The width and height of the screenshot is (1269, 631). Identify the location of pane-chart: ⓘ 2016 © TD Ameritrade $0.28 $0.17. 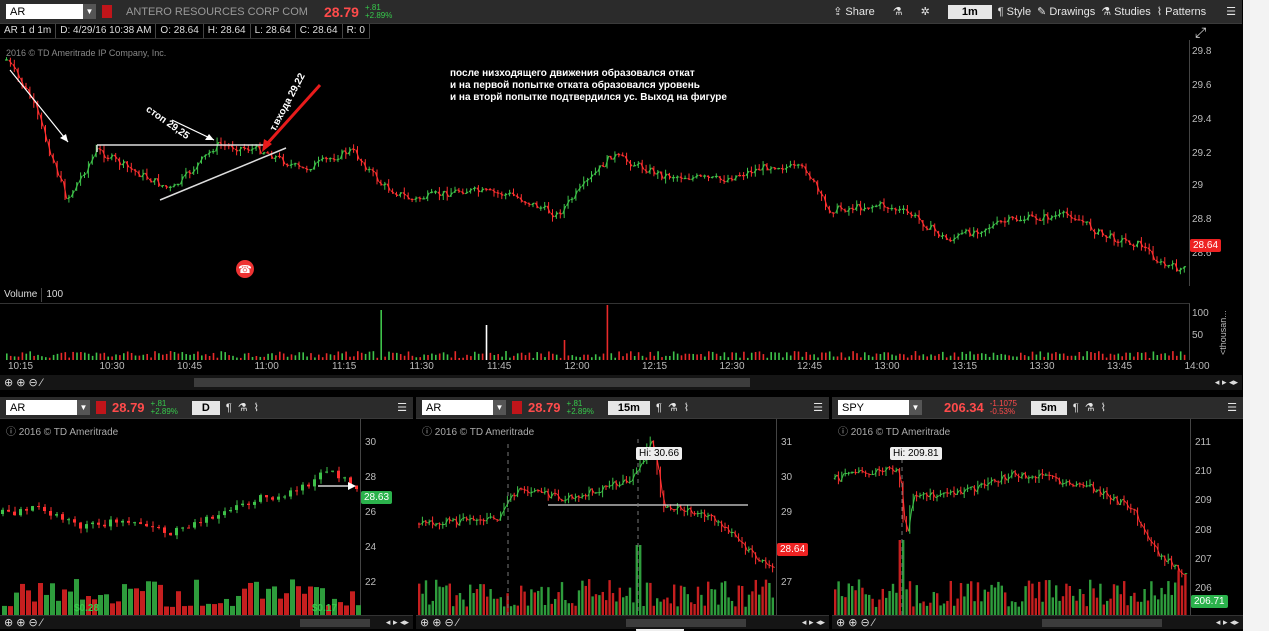
(180, 517).